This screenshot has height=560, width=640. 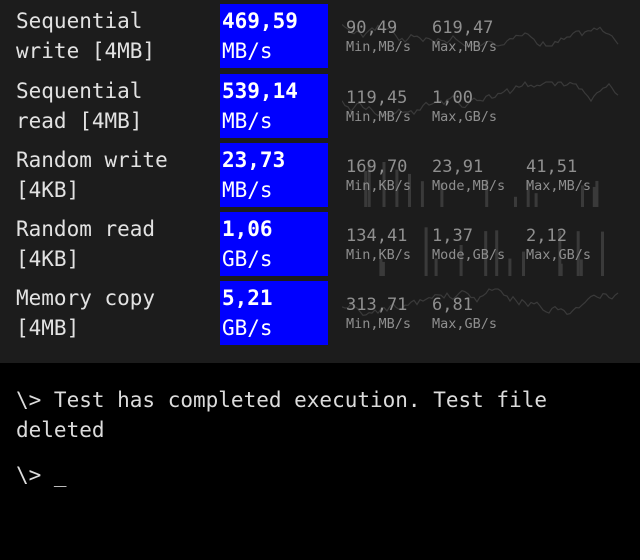 I want to click on result-box: 23,73 MB/s, so click(x=274, y=175).